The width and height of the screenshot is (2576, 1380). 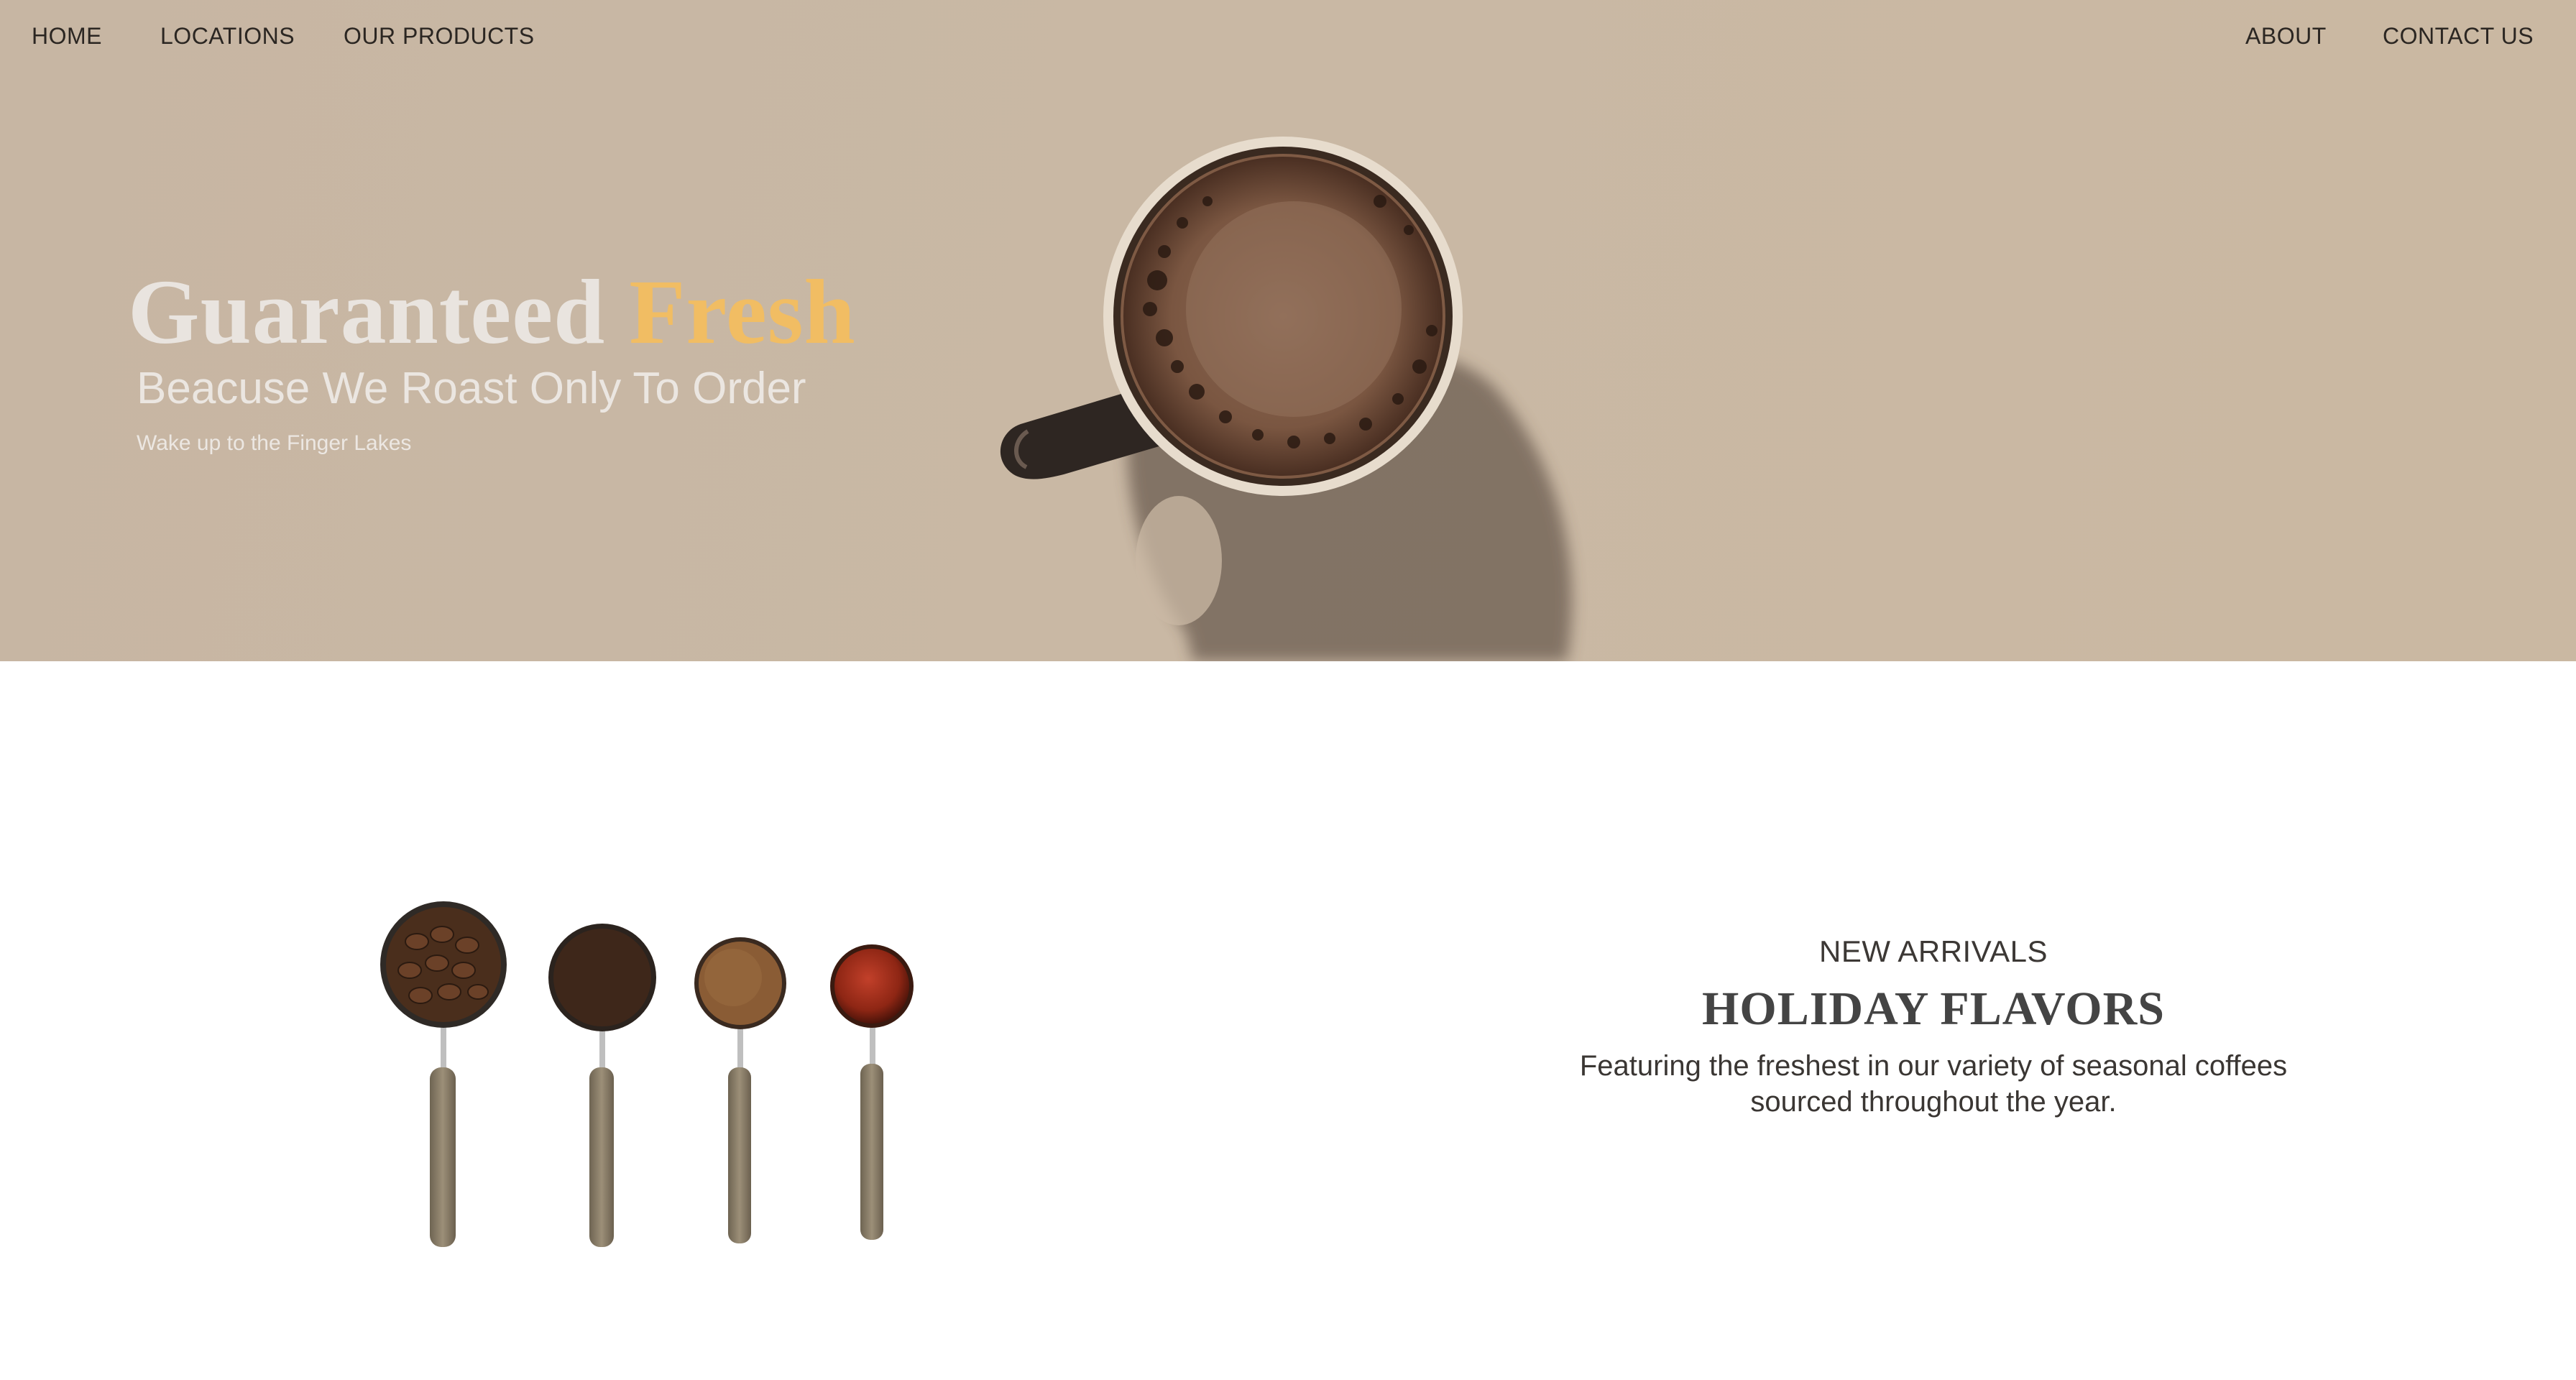 What do you see at coordinates (227, 36) in the screenshot?
I see `nav-locations-link: LOCATIONS` at bounding box center [227, 36].